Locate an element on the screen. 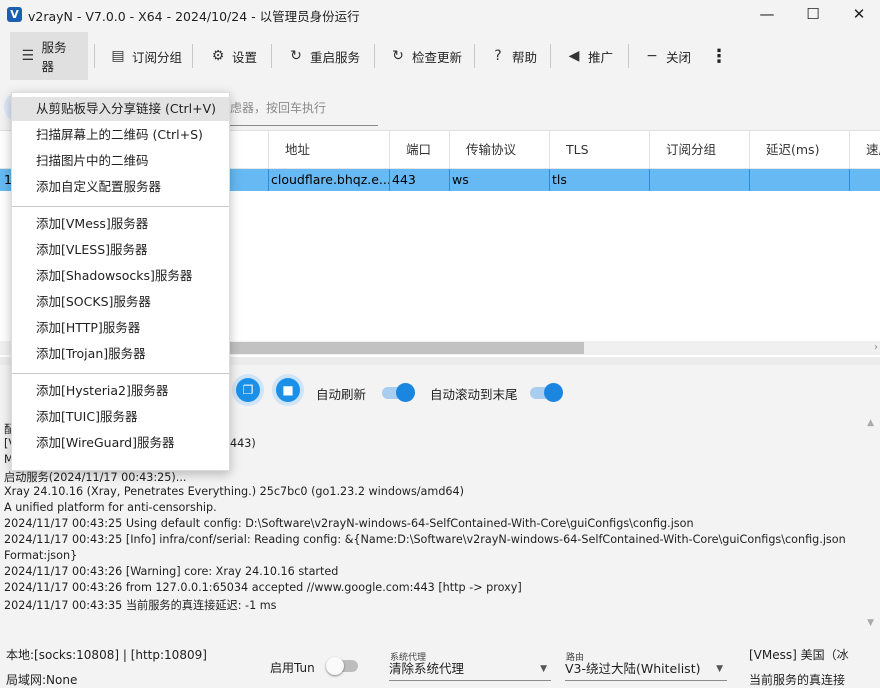  restart-icon: ↻ is located at coordinates (296, 56).